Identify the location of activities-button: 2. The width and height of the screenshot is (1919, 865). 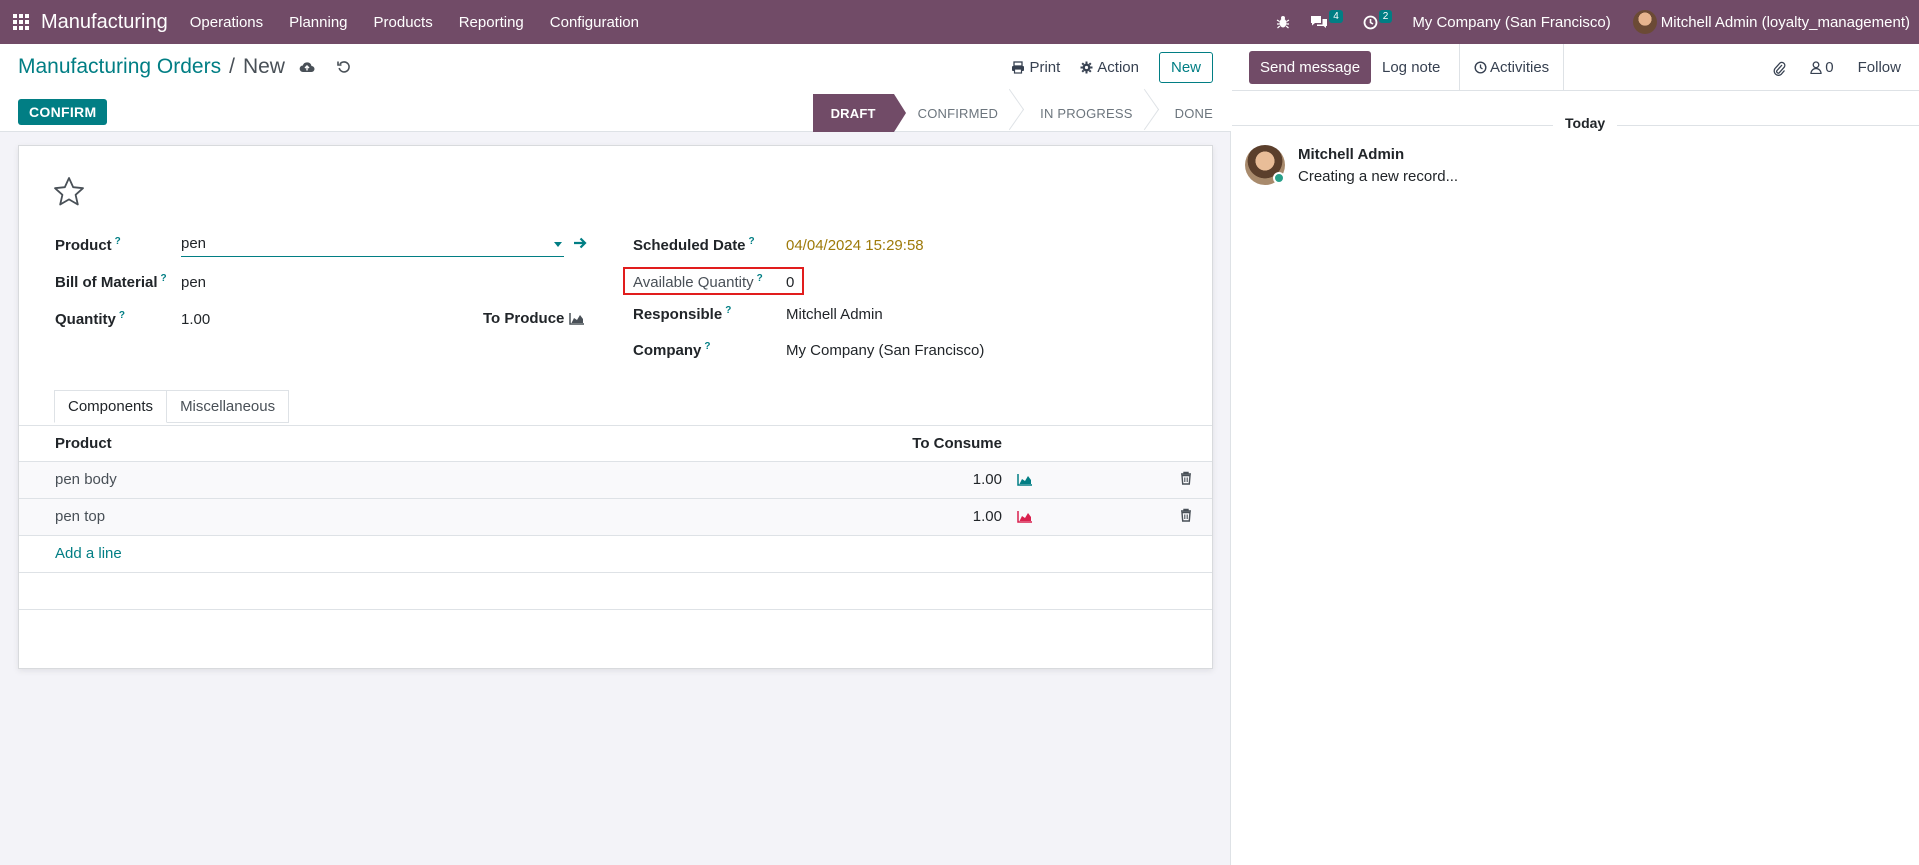
(1378, 19).